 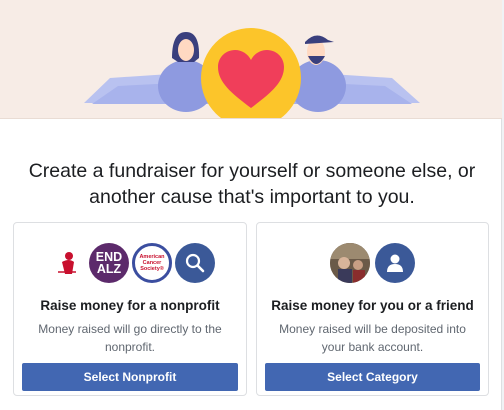 I want to click on personal-desc-line-1: Money raised will be deposited into, so click(x=372, y=329).